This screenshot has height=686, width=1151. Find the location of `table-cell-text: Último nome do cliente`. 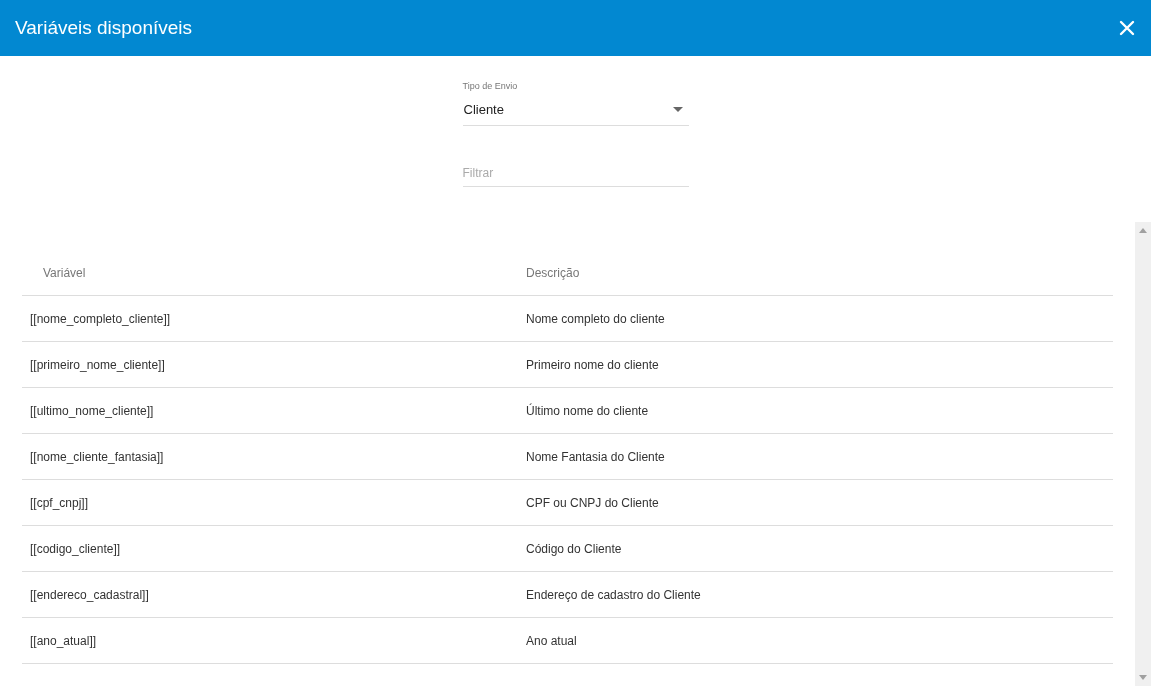

table-cell-text: Último nome do cliente is located at coordinates (588, 411).